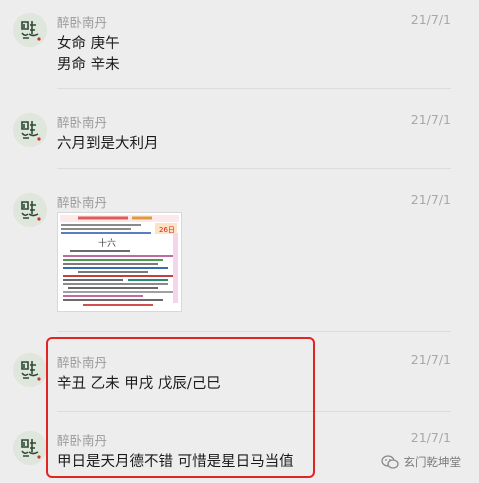  I want to click on message-text: 六月到是大利月, so click(108, 144).